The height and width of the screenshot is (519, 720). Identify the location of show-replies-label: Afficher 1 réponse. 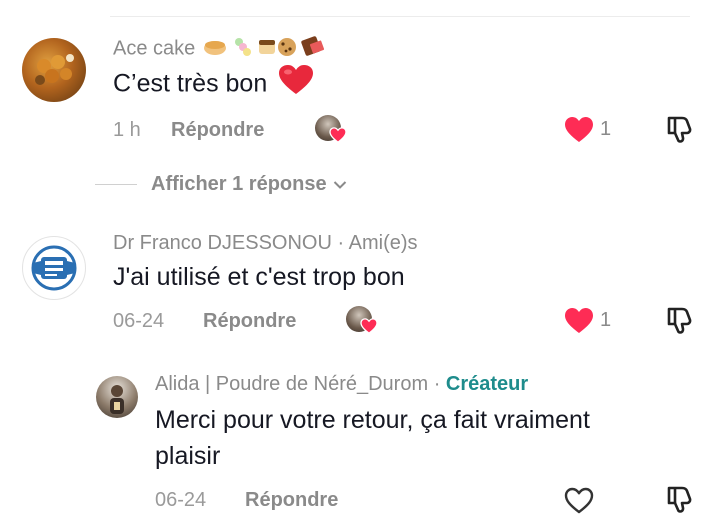
(239, 184).